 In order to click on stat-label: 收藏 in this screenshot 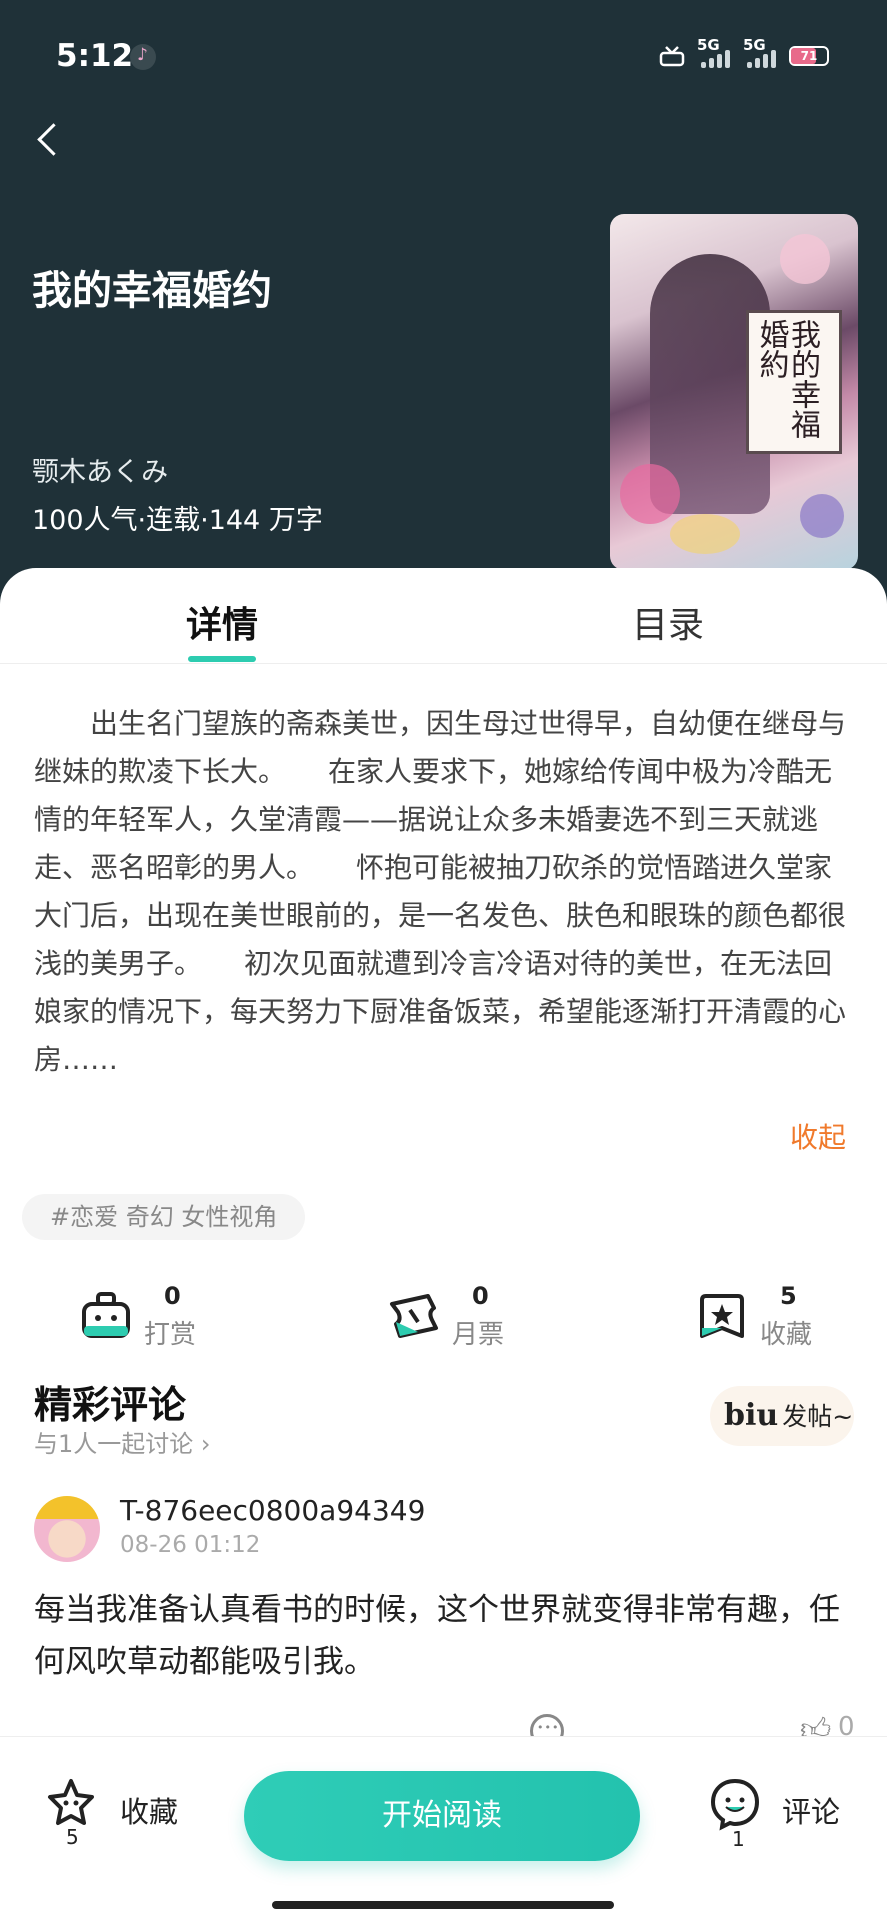, I will do `click(786, 1335)`.